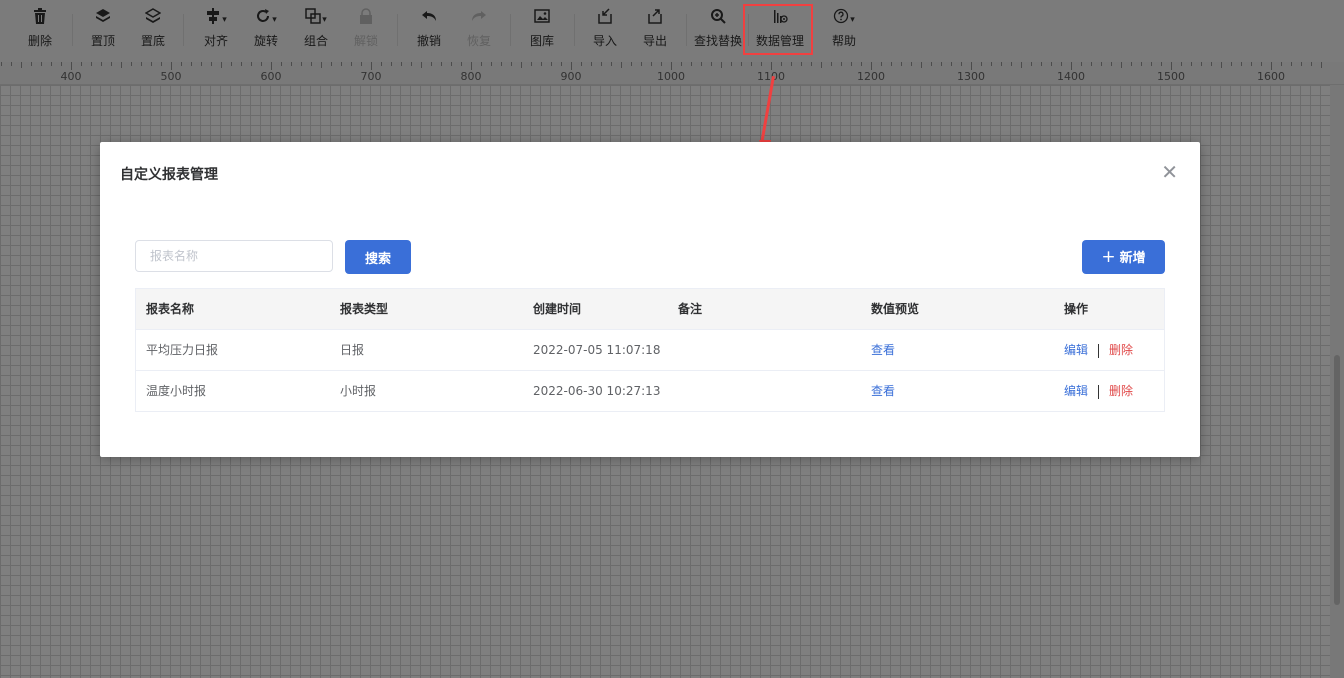 The height and width of the screenshot is (678, 1344). What do you see at coordinates (1169, 172) in the screenshot?
I see `close-icon: ✕` at bounding box center [1169, 172].